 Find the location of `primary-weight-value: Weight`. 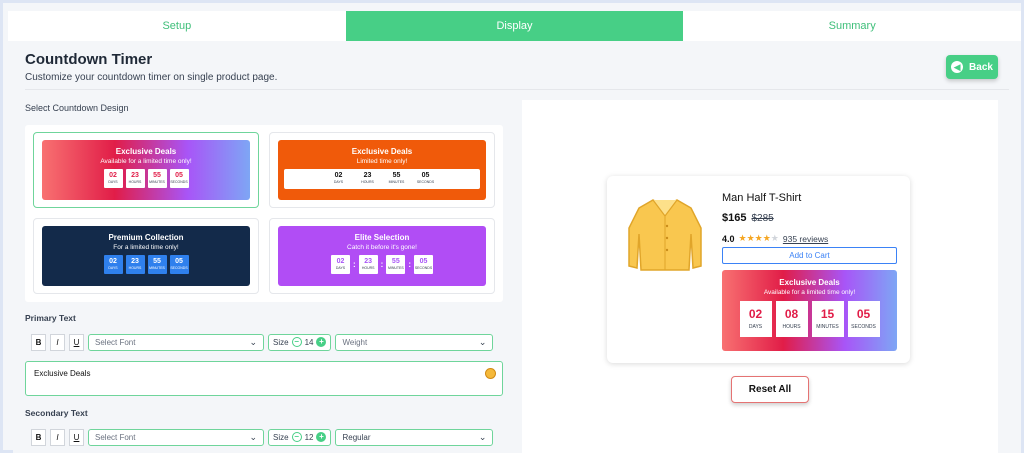

primary-weight-value: Weight is located at coordinates (355, 342).